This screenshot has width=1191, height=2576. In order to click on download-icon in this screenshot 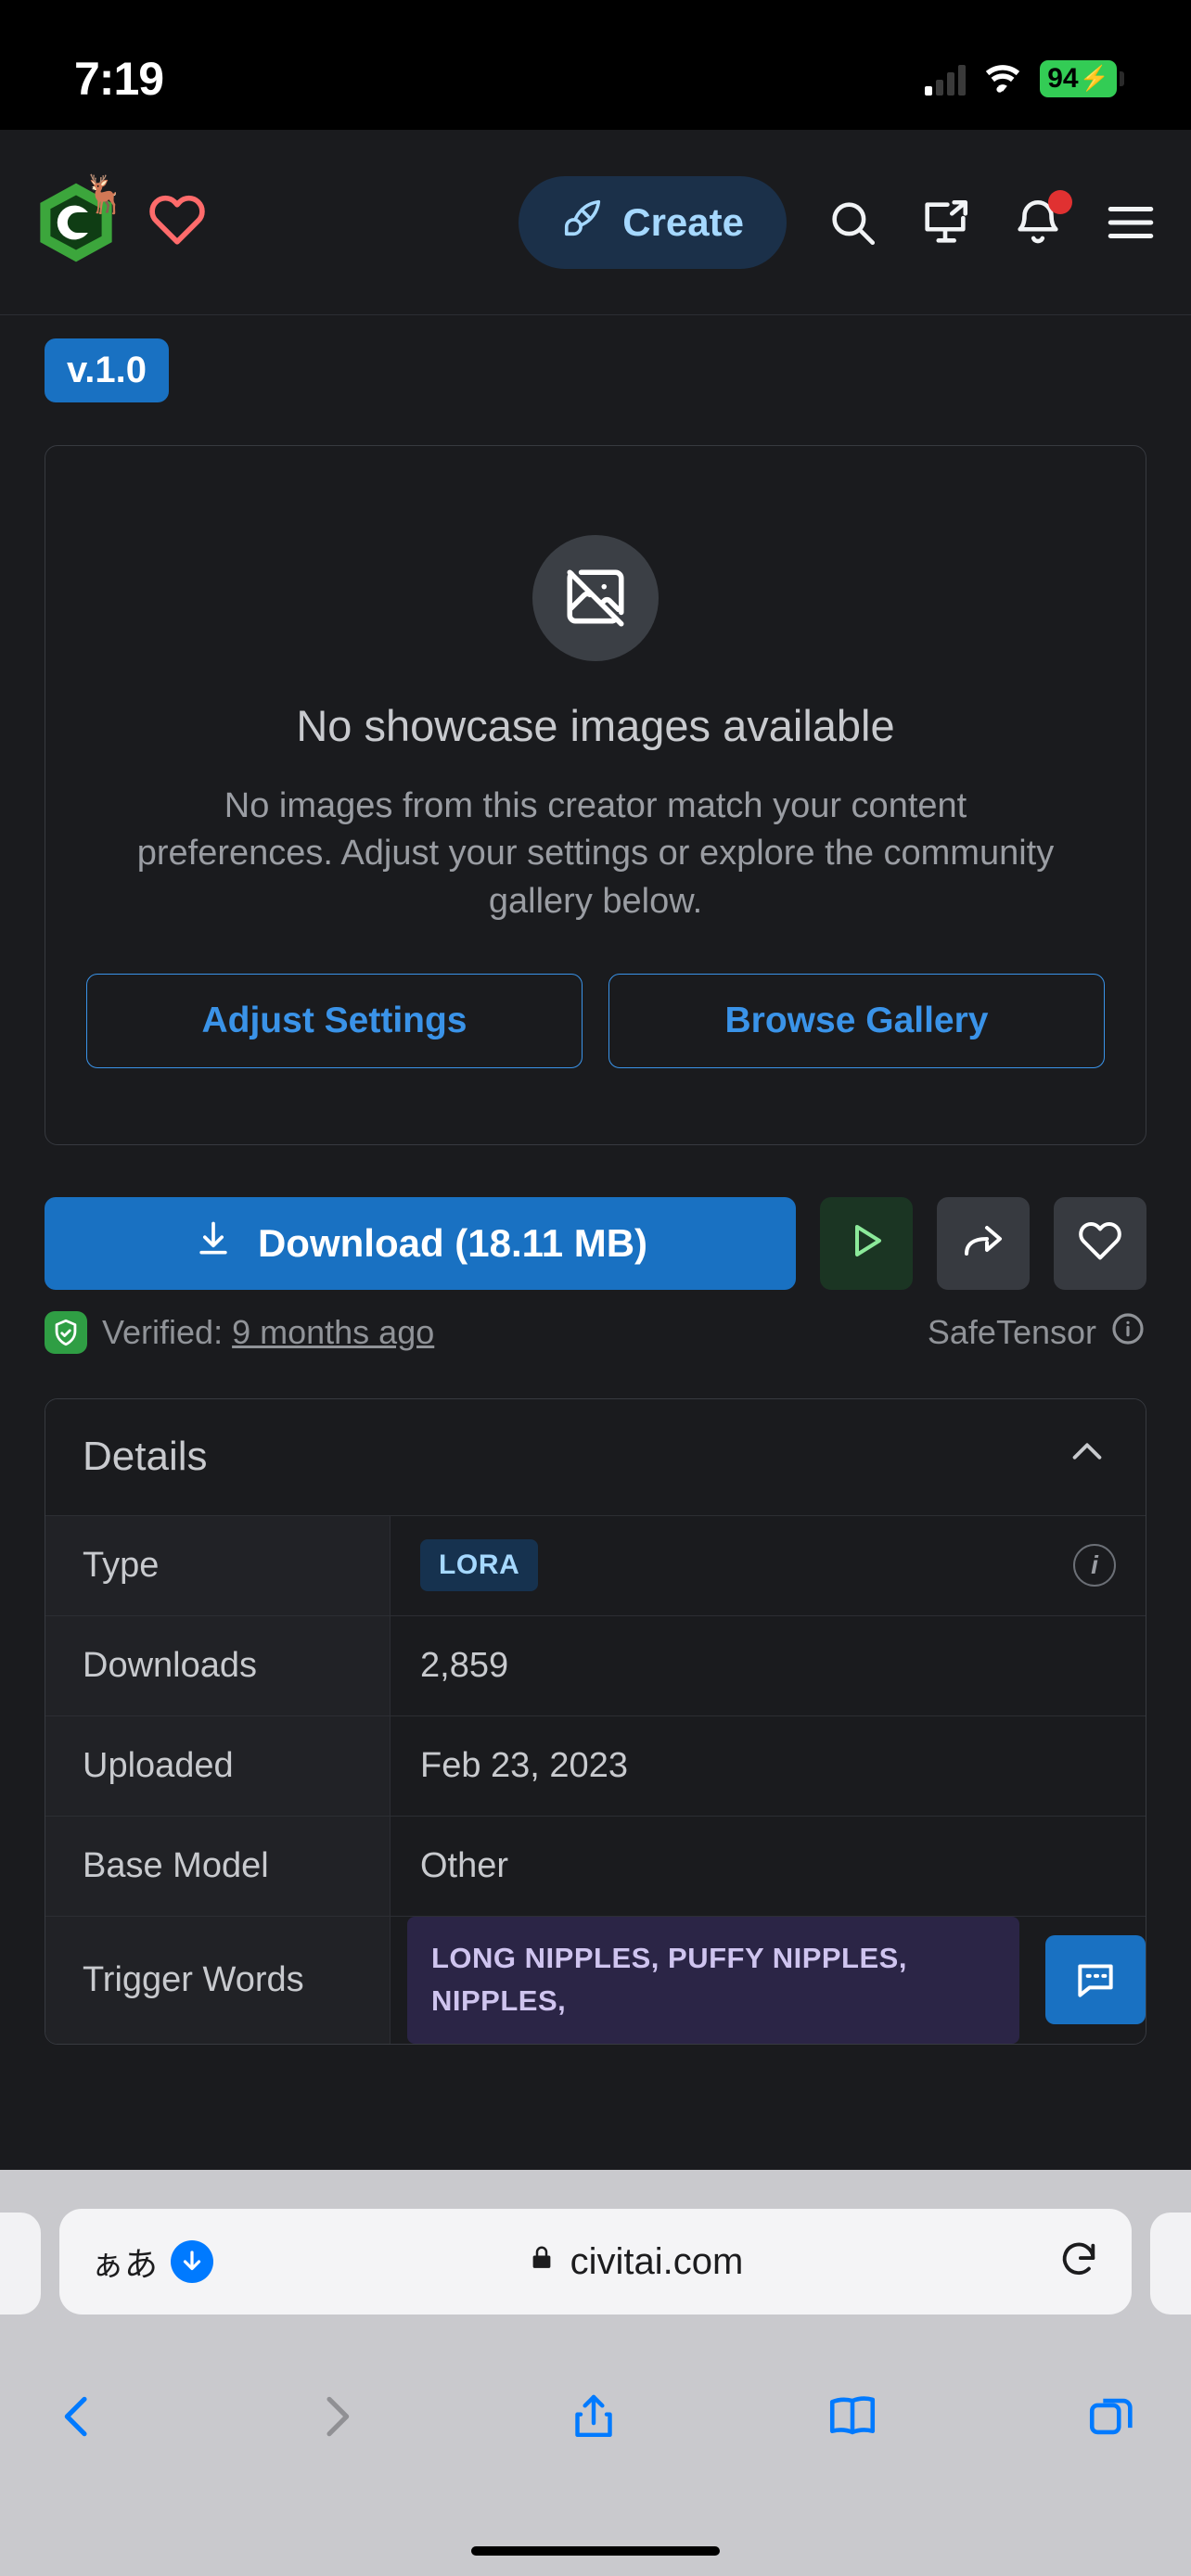, I will do `click(213, 1243)`.